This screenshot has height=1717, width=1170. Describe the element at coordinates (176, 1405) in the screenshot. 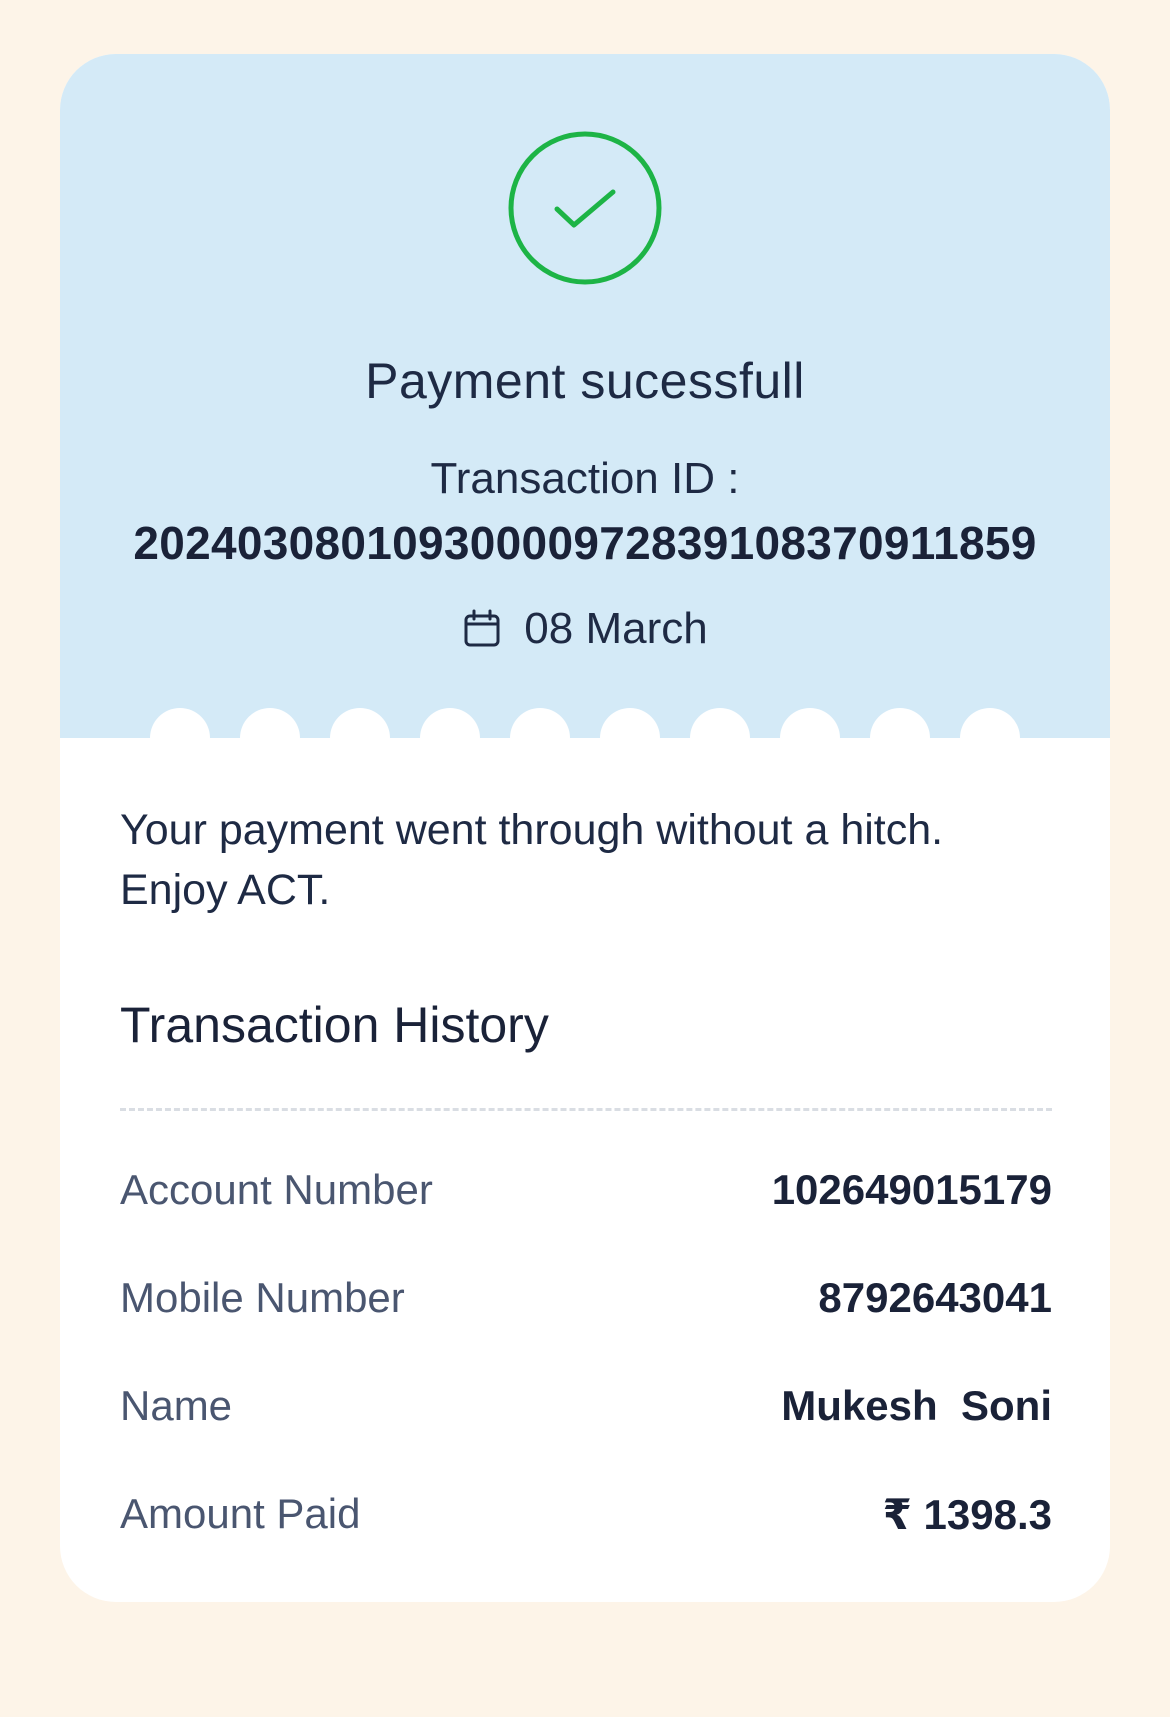

I see `detail-label: Name` at that location.